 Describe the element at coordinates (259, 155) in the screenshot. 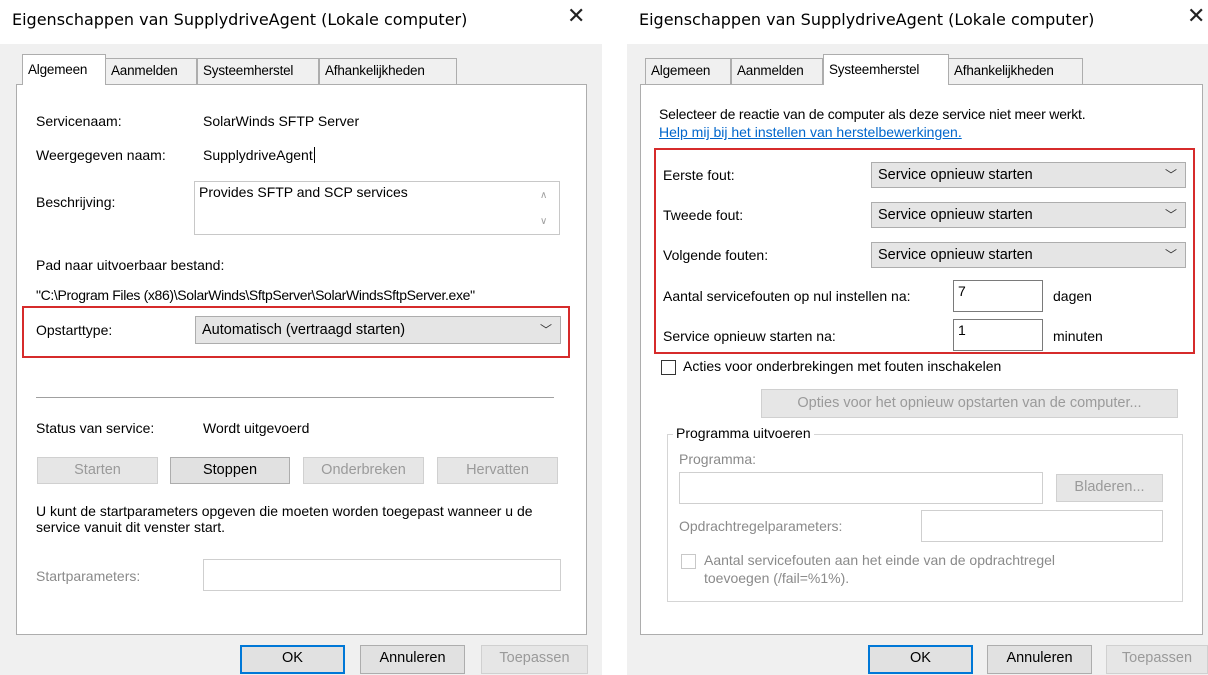

I see `display-name-input: SupplydriveAgent` at that location.